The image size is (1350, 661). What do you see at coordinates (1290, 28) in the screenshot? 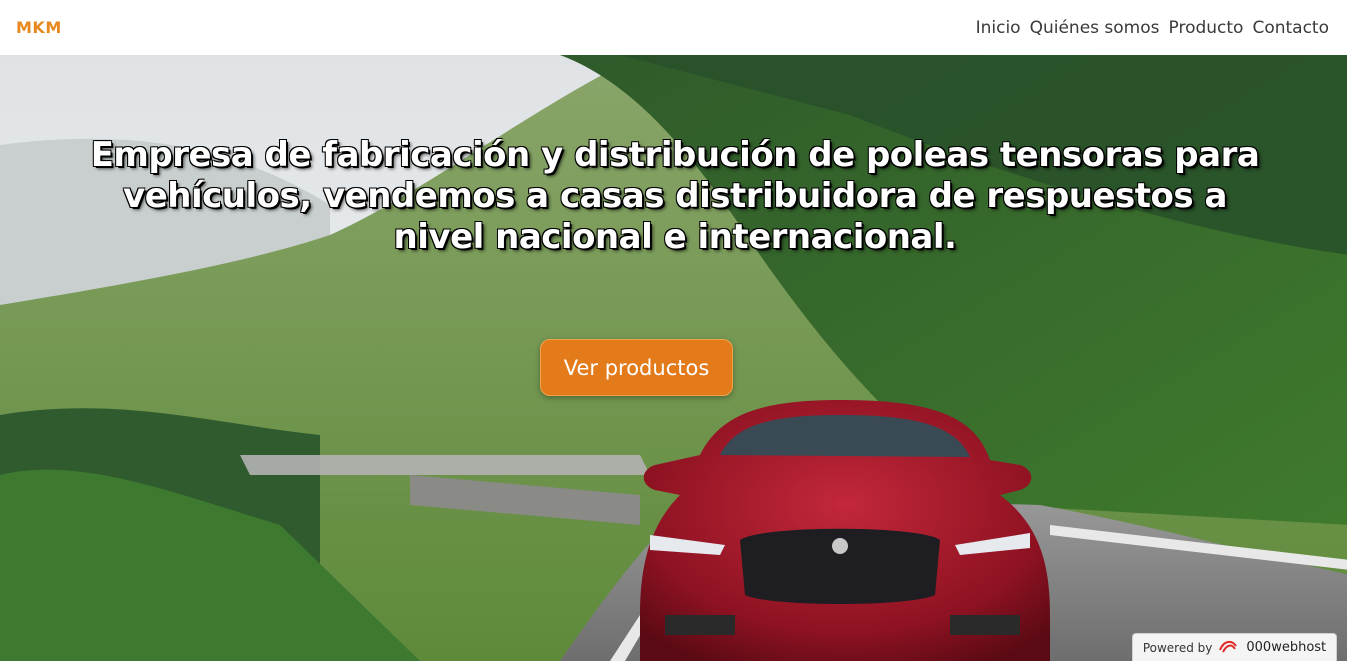
I see `nav-link-contacto: Contacto` at bounding box center [1290, 28].